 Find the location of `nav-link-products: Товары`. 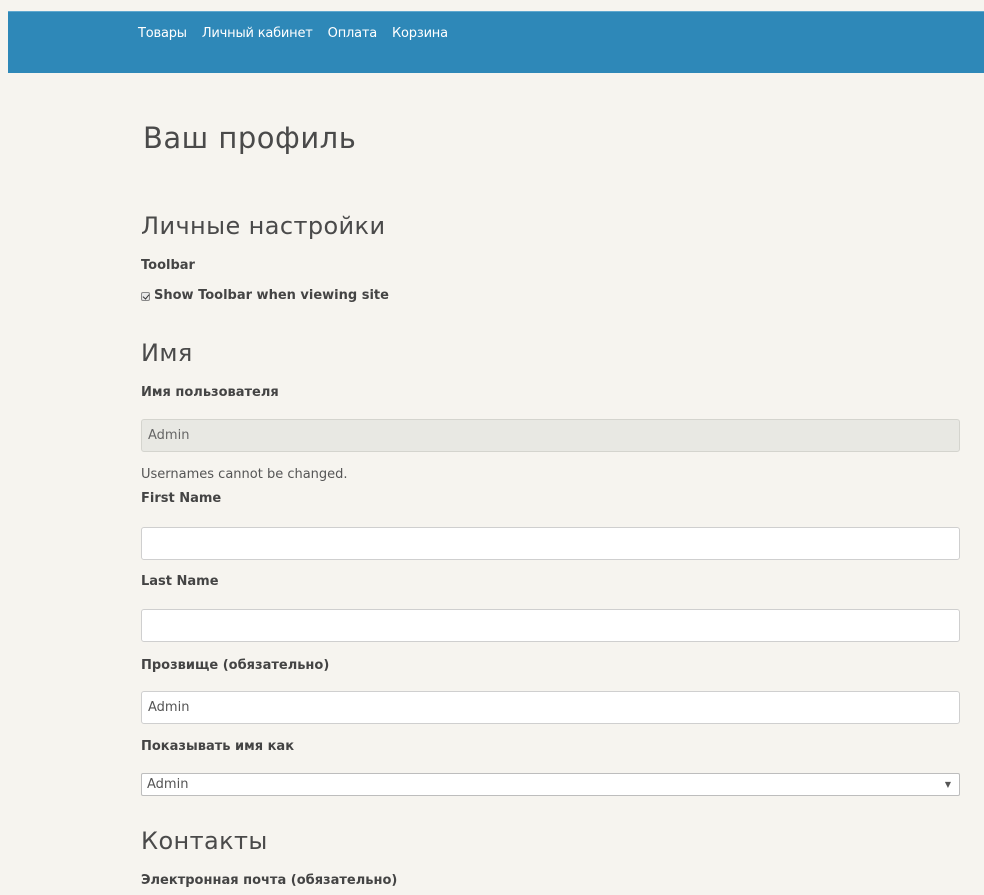

nav-link-products: Товары is located at coordinates (162, 33).